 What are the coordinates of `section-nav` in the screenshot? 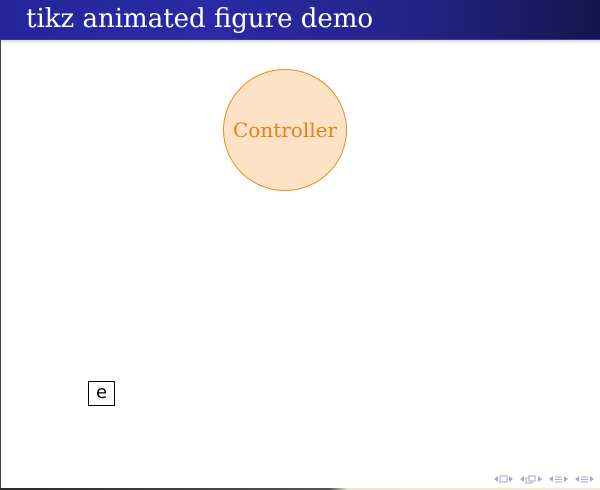 It's located at (584, 479).